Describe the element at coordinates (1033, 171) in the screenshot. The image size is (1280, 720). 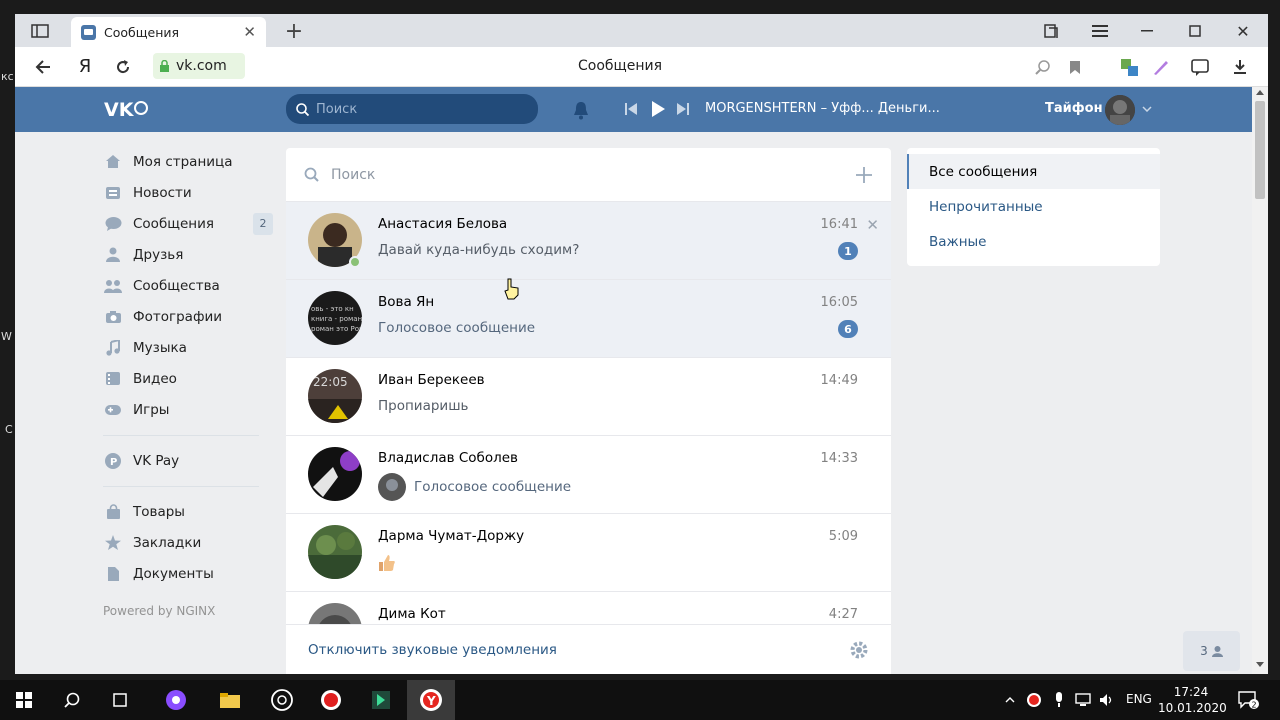
I see `filter-all: Все сообщения` at that location.